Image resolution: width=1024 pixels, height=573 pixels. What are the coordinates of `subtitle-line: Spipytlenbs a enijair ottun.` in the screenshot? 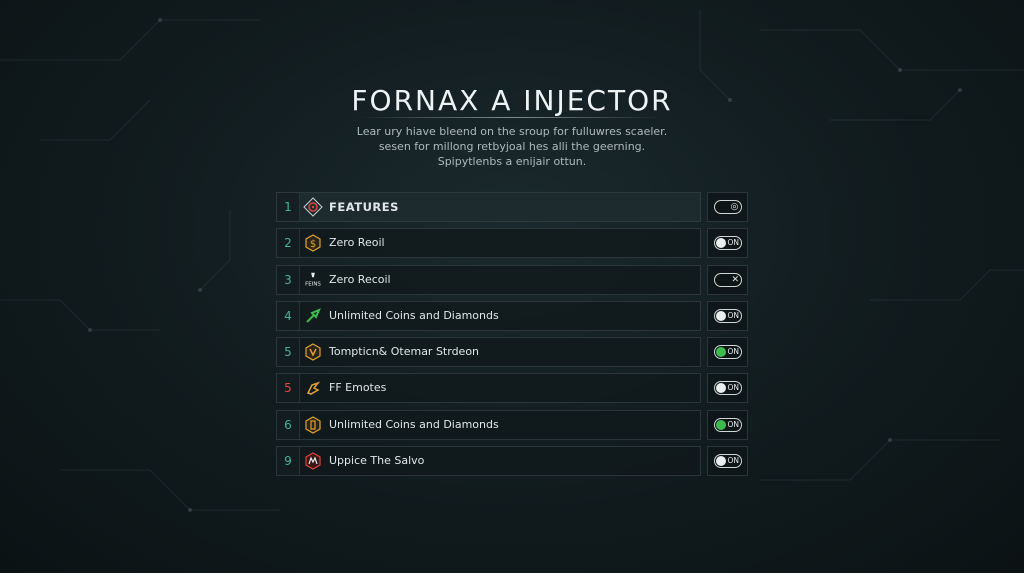 It's located at (512, 161).